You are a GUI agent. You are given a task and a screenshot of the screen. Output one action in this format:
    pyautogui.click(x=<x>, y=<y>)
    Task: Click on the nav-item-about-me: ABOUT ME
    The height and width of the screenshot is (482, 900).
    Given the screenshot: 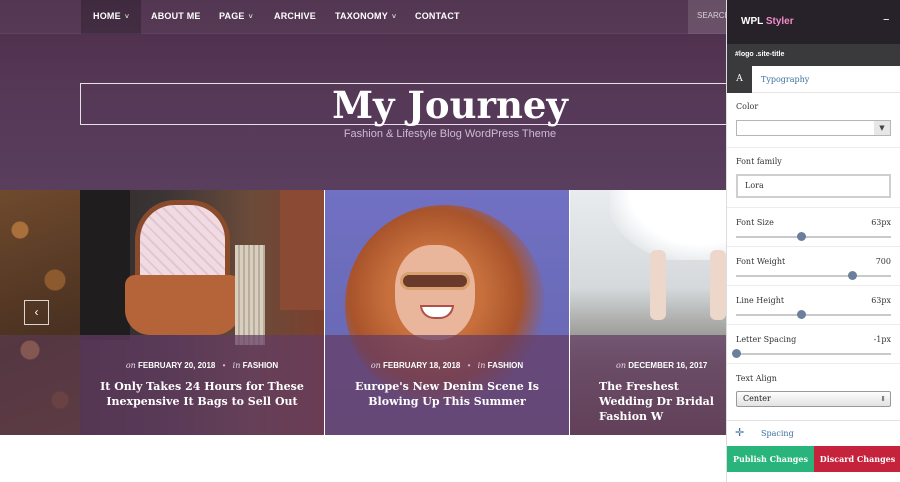 What is the action you would take?
    pyautogui.click(x=176, y=17)
    